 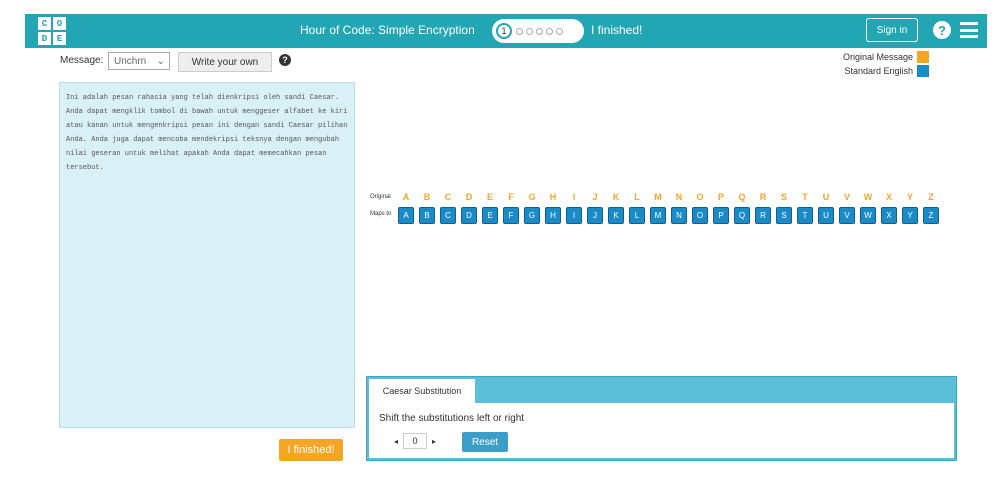 I want to click on legend: Original Message Standard English, so click(x=886, y=64).